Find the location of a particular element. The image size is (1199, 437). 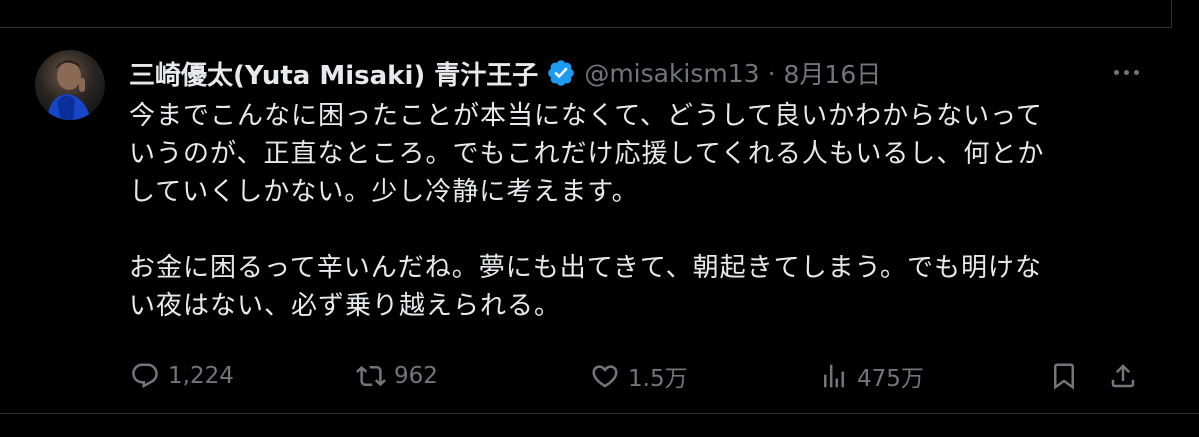

tweet-date: 8月16日 is located at coordinates (833, 73).